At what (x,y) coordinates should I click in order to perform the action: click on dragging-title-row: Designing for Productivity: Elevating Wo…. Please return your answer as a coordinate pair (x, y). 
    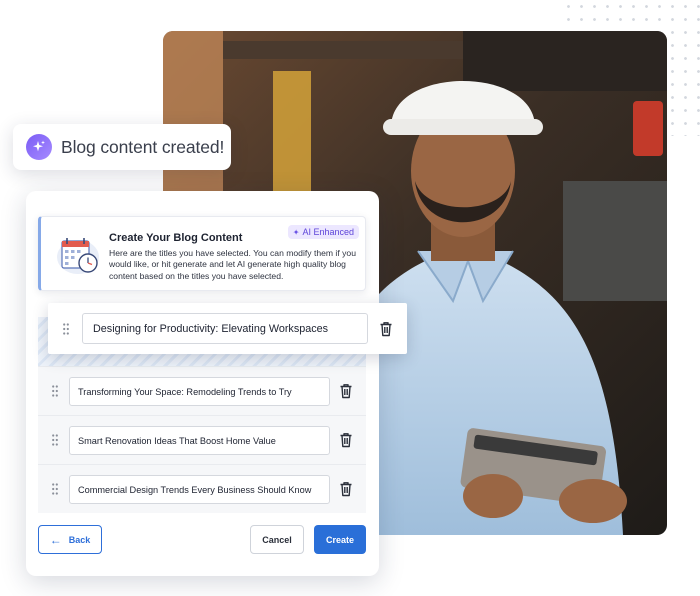
    Looking at the image, I should click on (227, 328).